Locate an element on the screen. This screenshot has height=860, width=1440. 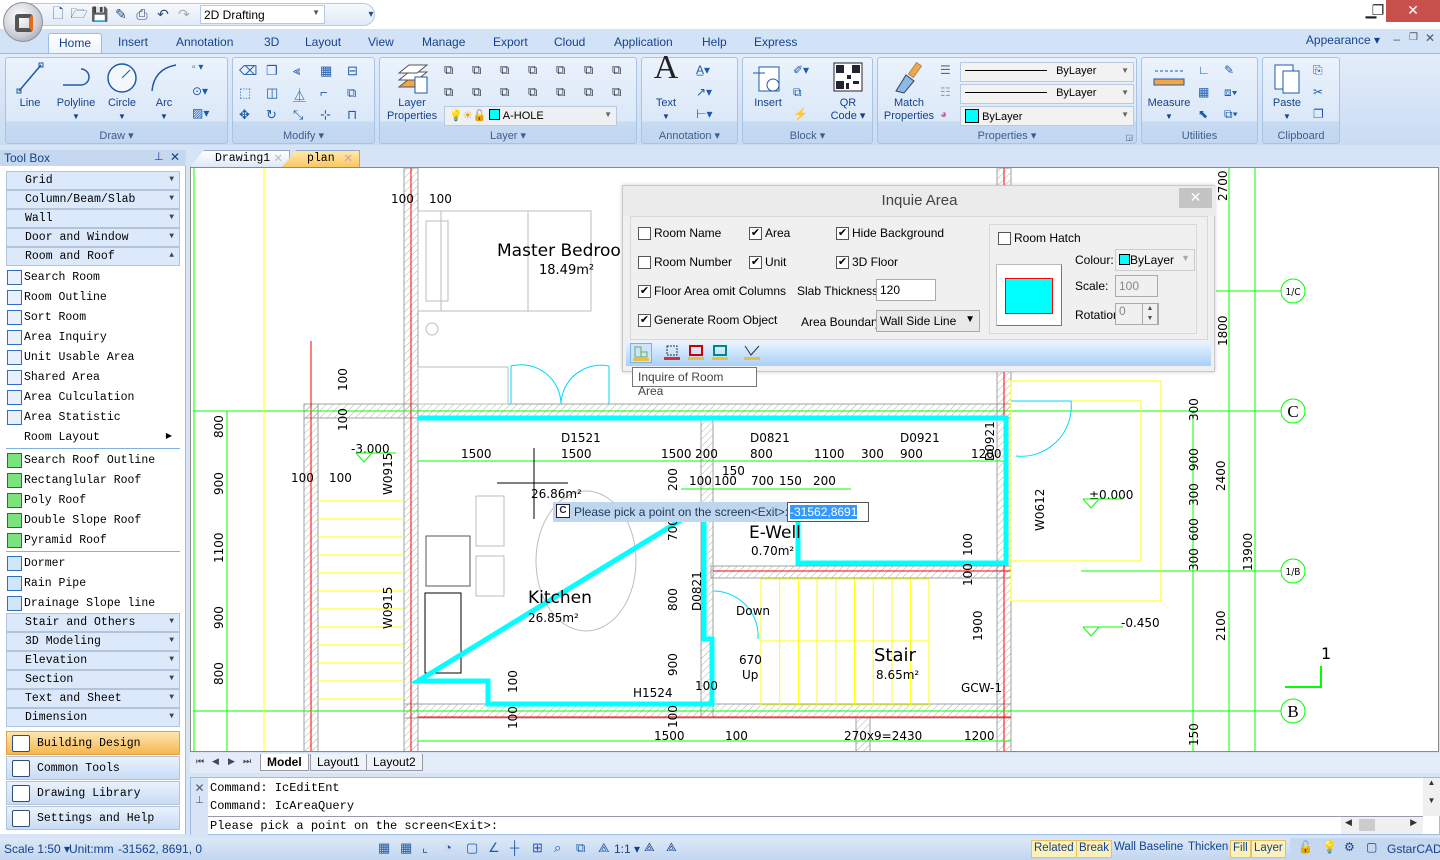
section-door-and-window: Door and Window ▼ is located at coordinates (93, 237).